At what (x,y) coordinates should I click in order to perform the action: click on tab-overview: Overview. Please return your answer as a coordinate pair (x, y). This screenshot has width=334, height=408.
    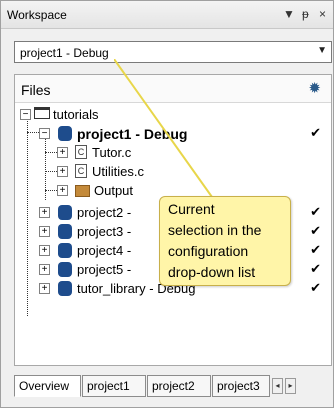
    Looking at the image, I should click on (47, 386).